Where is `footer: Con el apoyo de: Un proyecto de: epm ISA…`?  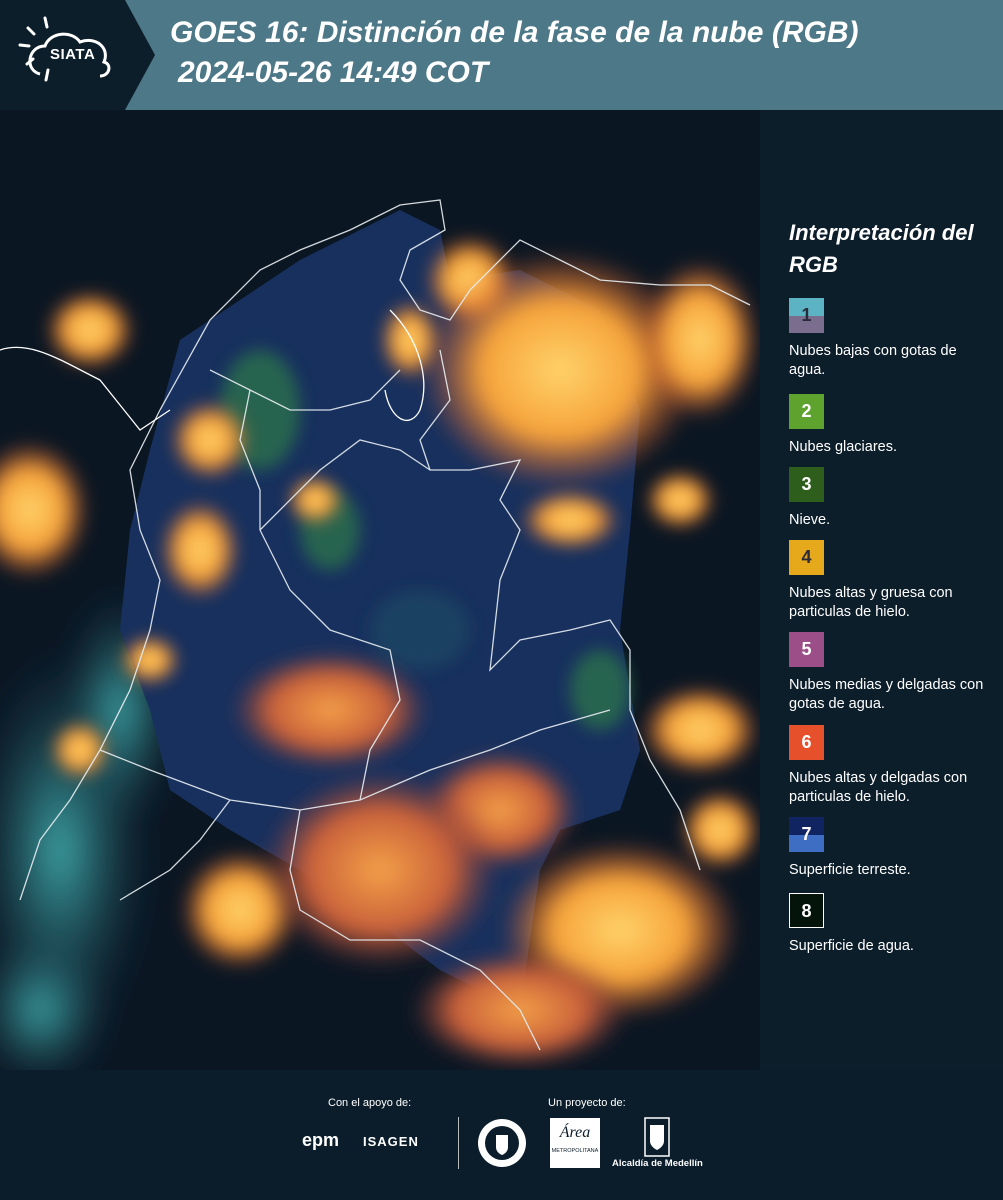 footer: Con el apoyo de: Un proyecto de: epm ISA… is located at coordinates (501, 1135).